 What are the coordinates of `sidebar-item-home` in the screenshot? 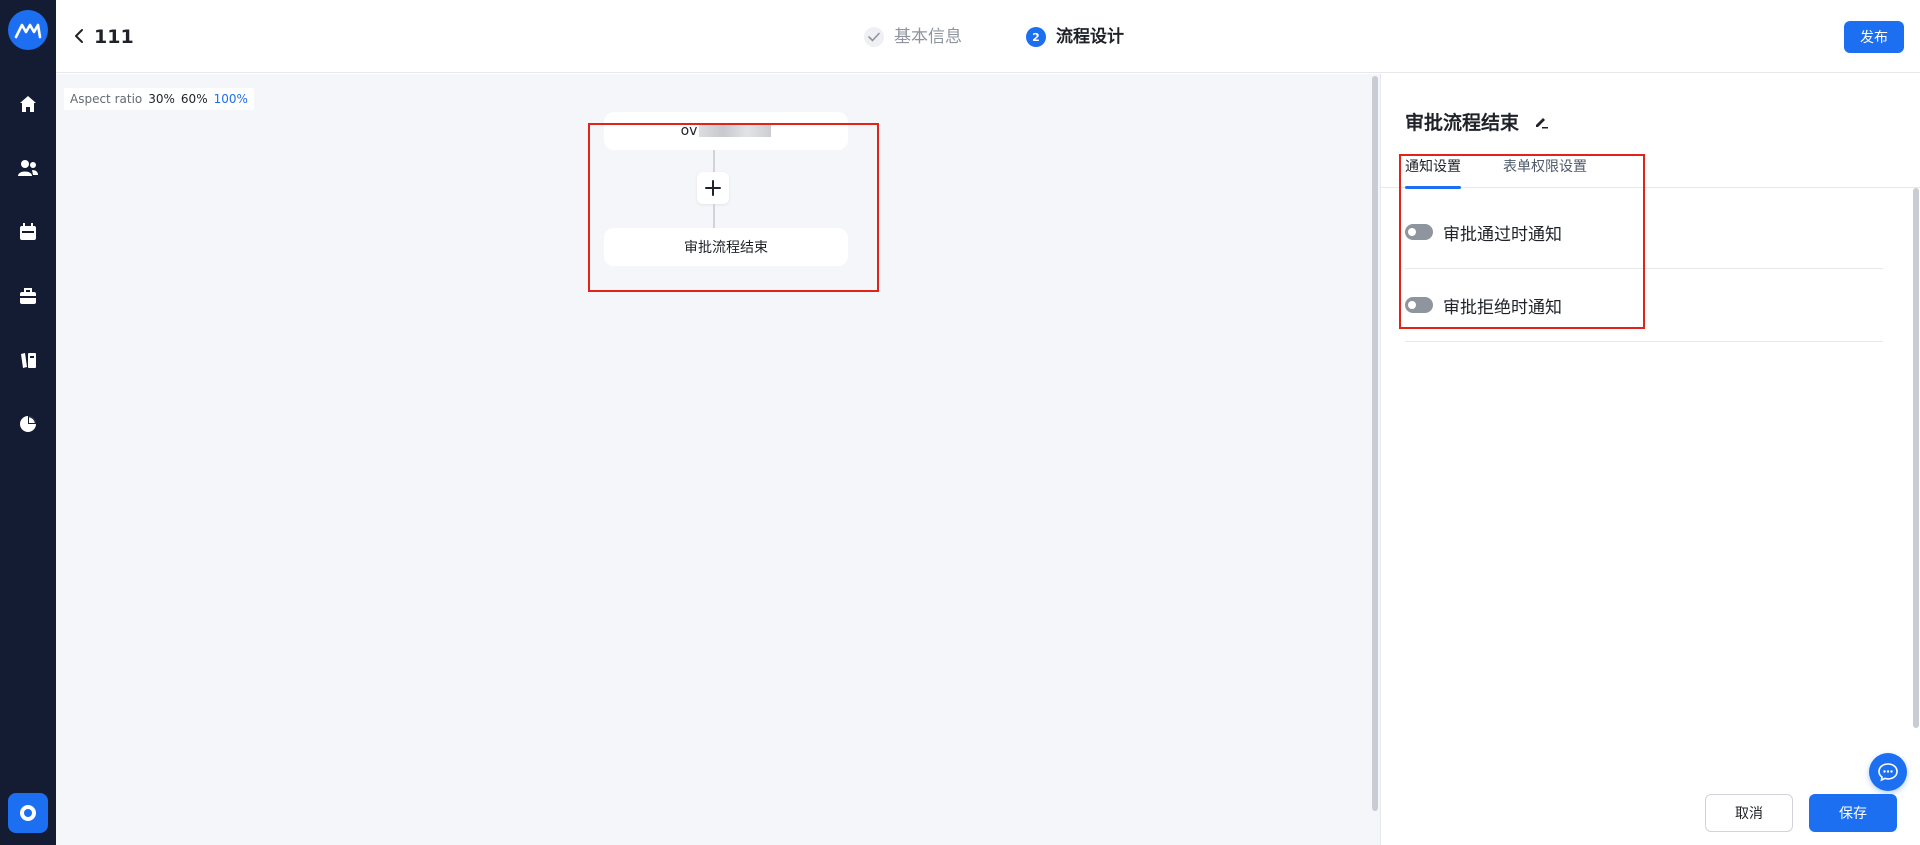 It's located at (28, 104).